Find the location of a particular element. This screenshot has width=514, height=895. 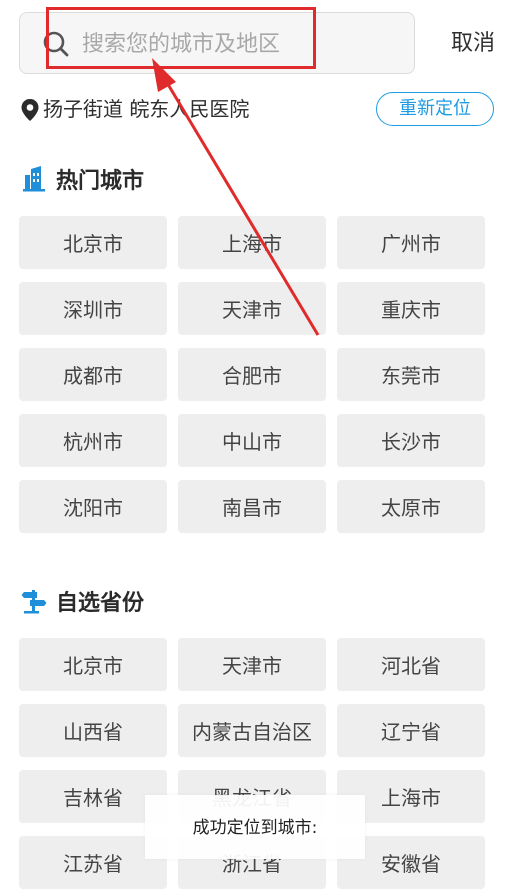

city-button: 合肥市 is located at coordinates (252, 374).